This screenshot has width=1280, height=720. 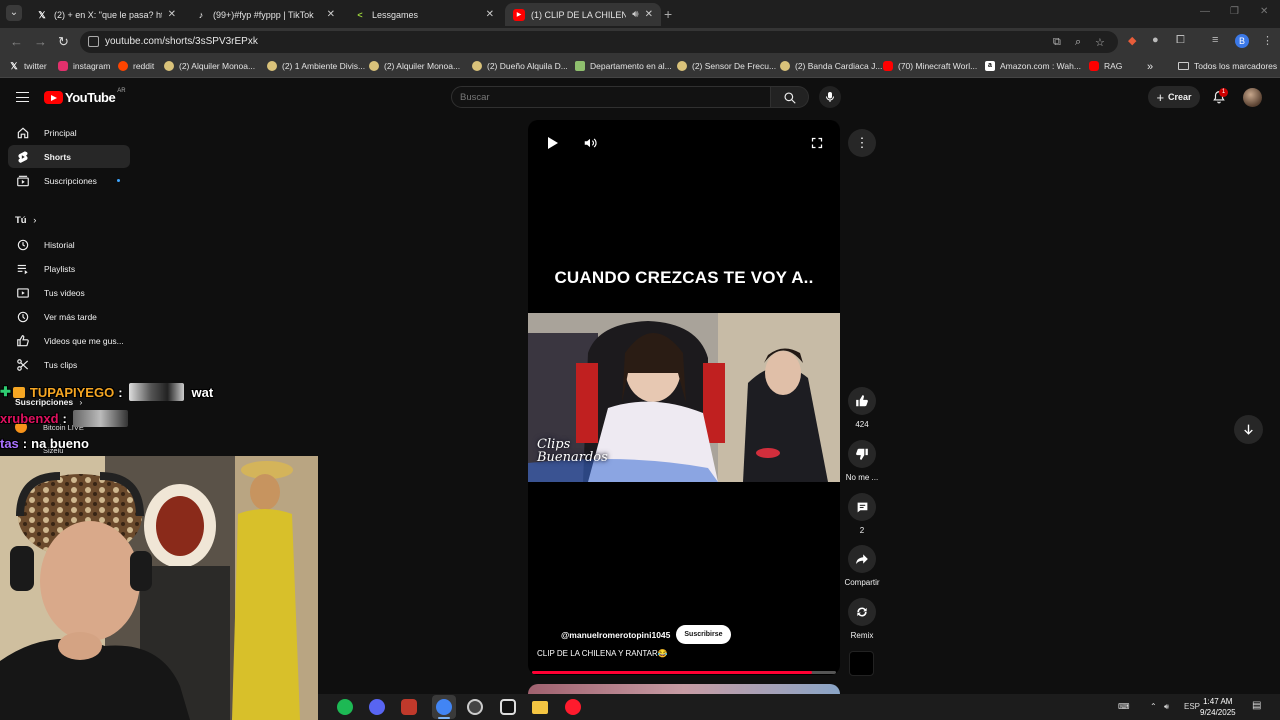 I want to click on browser-tab-youtube: ▶ (1) CLIP DE LA CHILENA Y R 🔊︎ ✕, so click(x=583, y=14).